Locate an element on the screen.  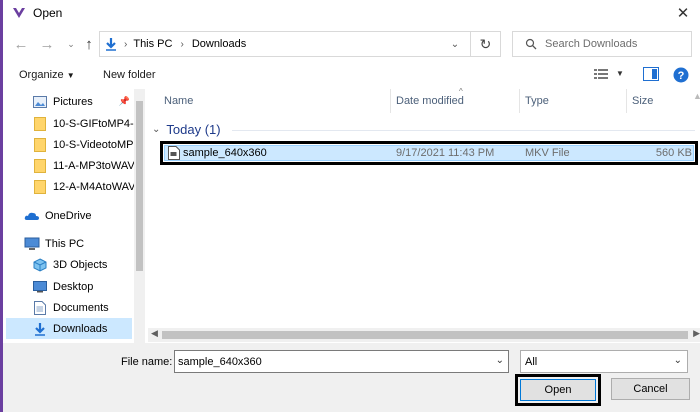
column-header-size: Size is located at coordinates (642, 101).